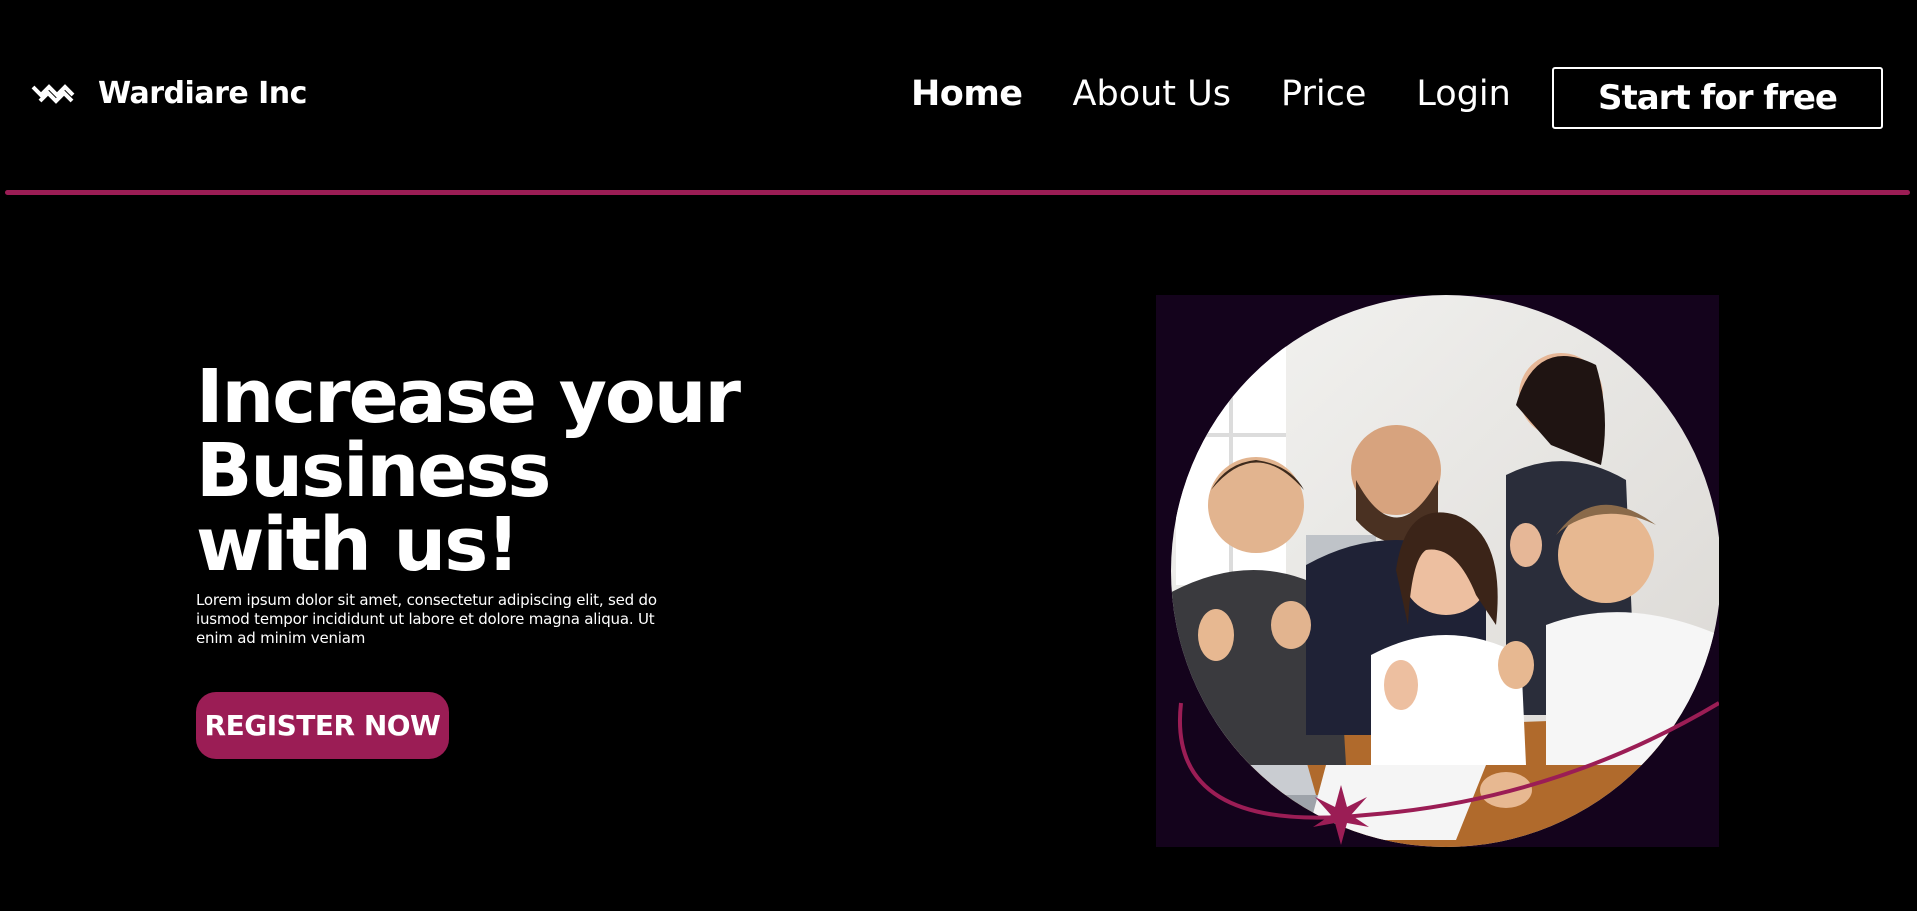  I want to click on register-now-button: REGISTER NOW, so click(322, 725).